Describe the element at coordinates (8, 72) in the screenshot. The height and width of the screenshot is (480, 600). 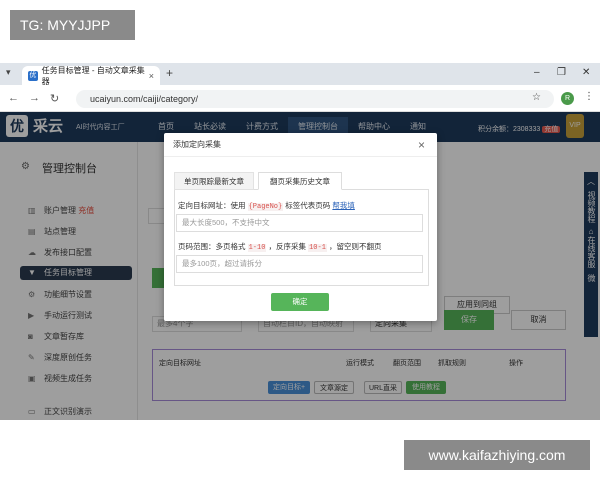
I see `tab-search-icon: ▾` at that location.